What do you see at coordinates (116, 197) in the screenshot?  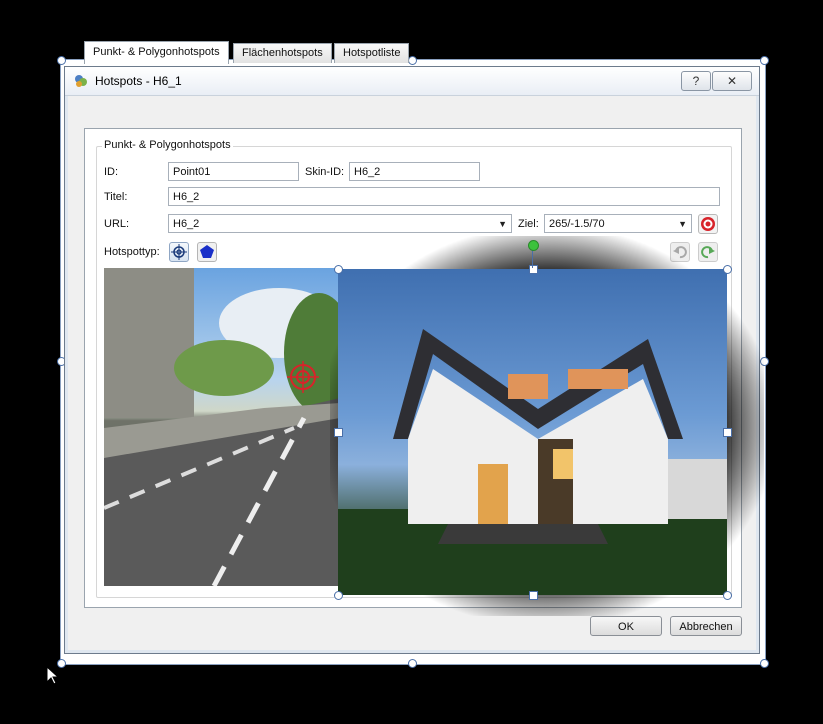 I see `title-label: Titel:` at bounding box center [116, 197].